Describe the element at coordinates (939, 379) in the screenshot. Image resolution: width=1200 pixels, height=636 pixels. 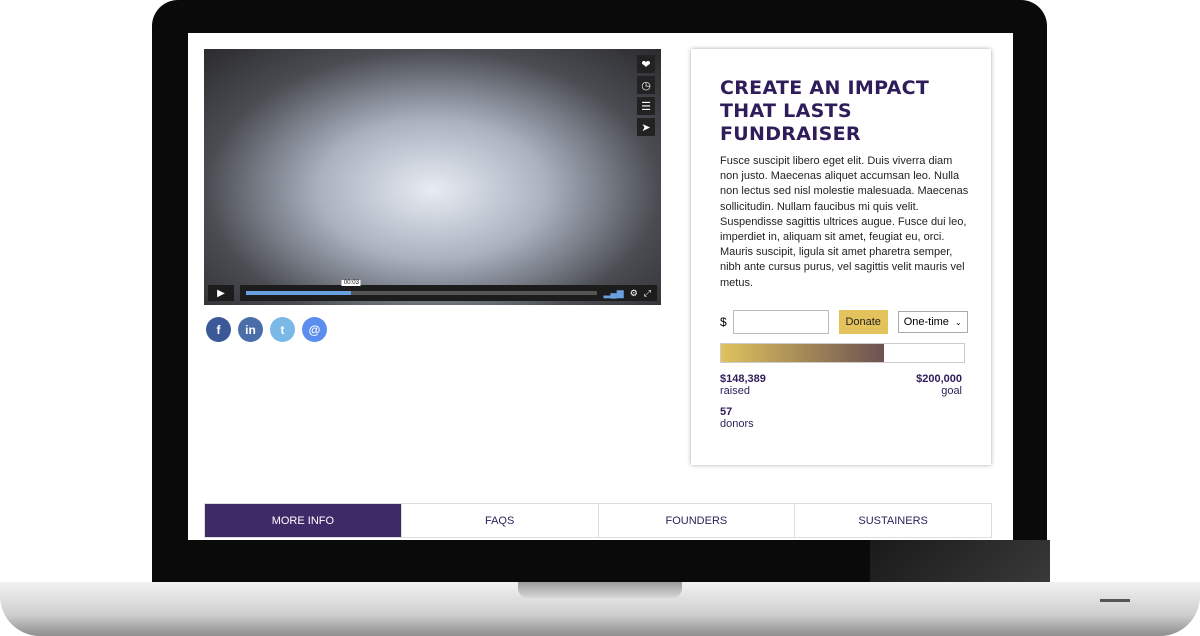
I see `goal-amount: $200,000` at that location.